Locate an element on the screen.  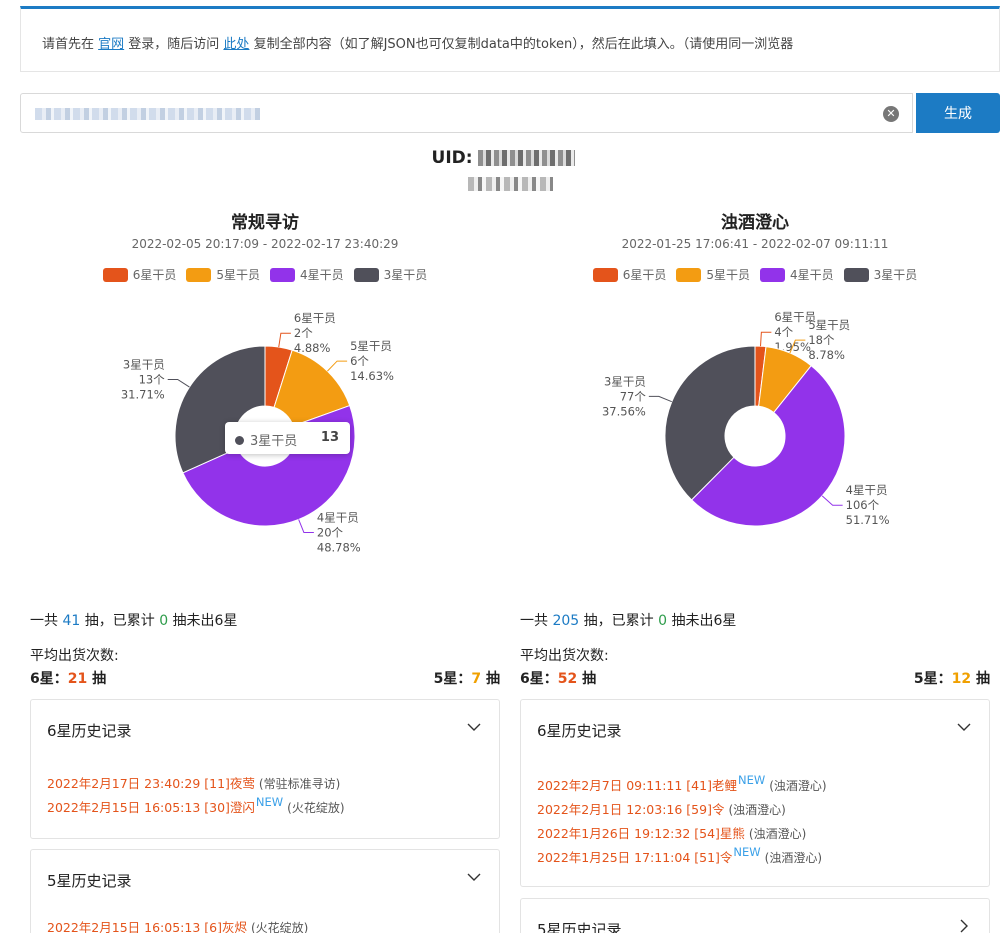
pool-title: 浊酒澄心 is located at coordinates (755, 223).